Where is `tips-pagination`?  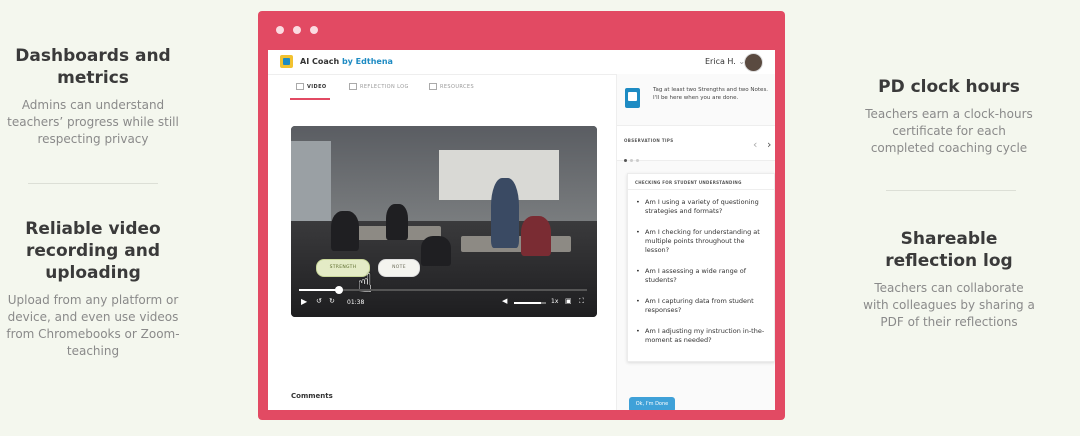 tips-pagination is located at coordinates (633, 156).